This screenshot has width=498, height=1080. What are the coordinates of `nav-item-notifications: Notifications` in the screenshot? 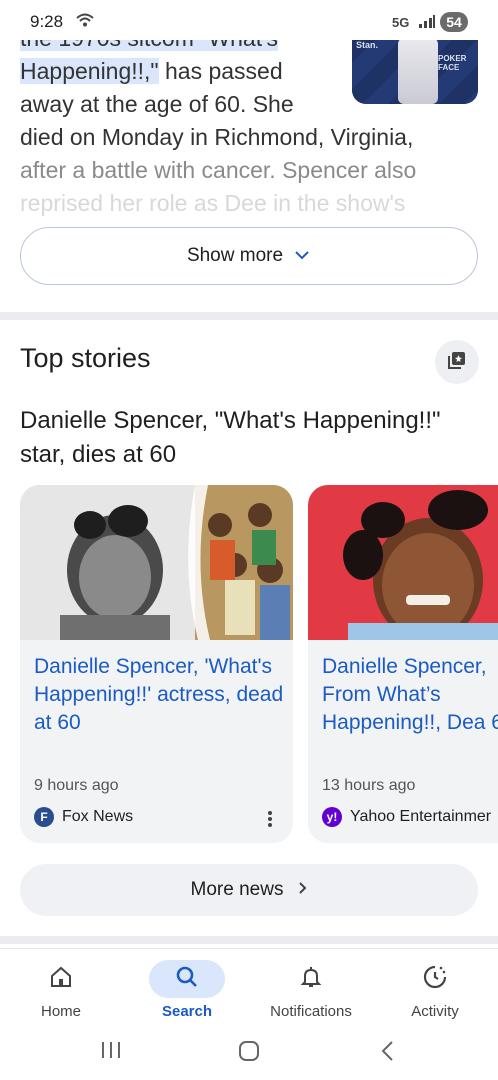 It's located at (311, 989).